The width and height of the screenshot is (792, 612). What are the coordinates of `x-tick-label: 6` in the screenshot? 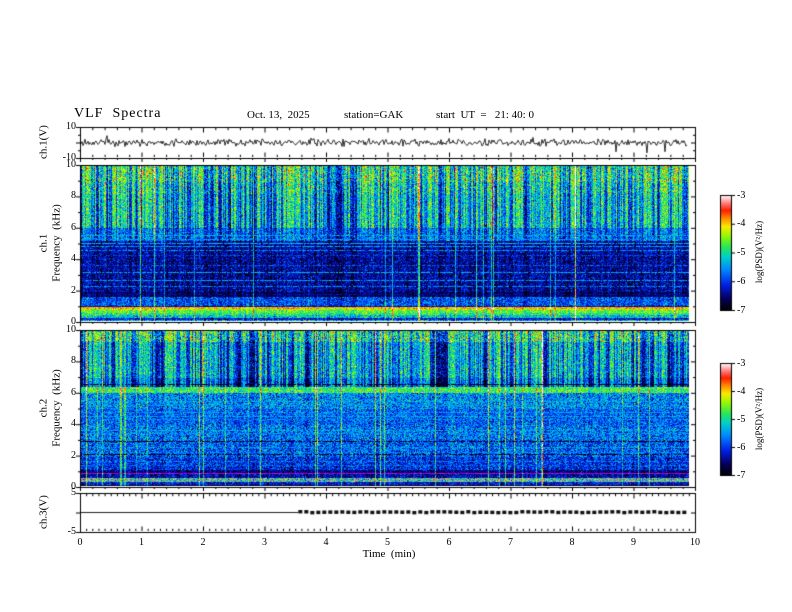 It's located at (449, 542).